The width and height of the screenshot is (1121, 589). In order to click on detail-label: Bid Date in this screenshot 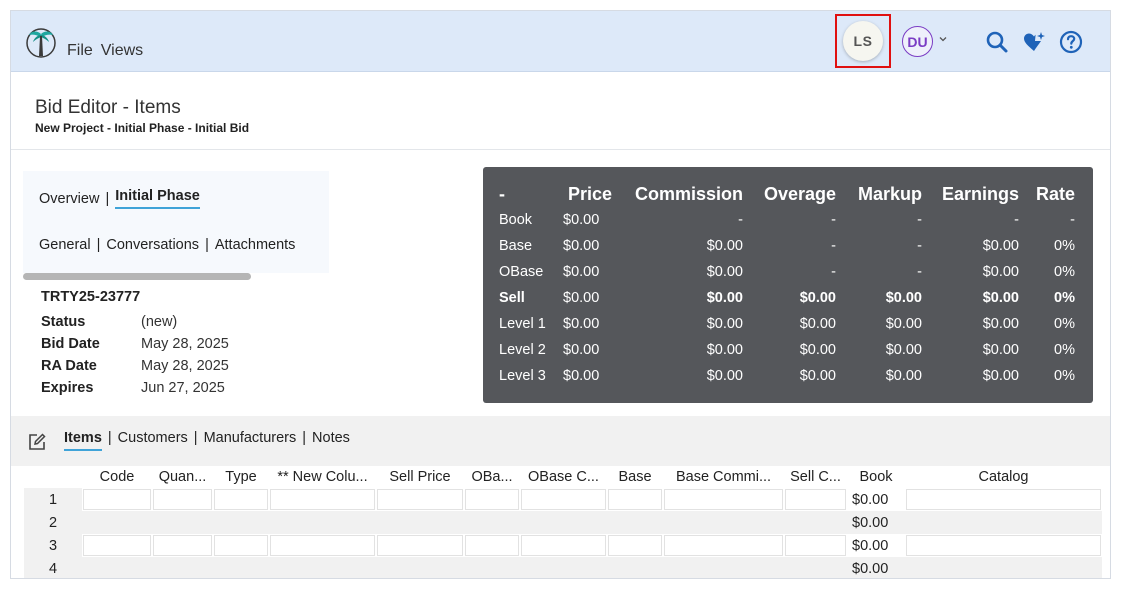, I will do `click(70, 344)`.